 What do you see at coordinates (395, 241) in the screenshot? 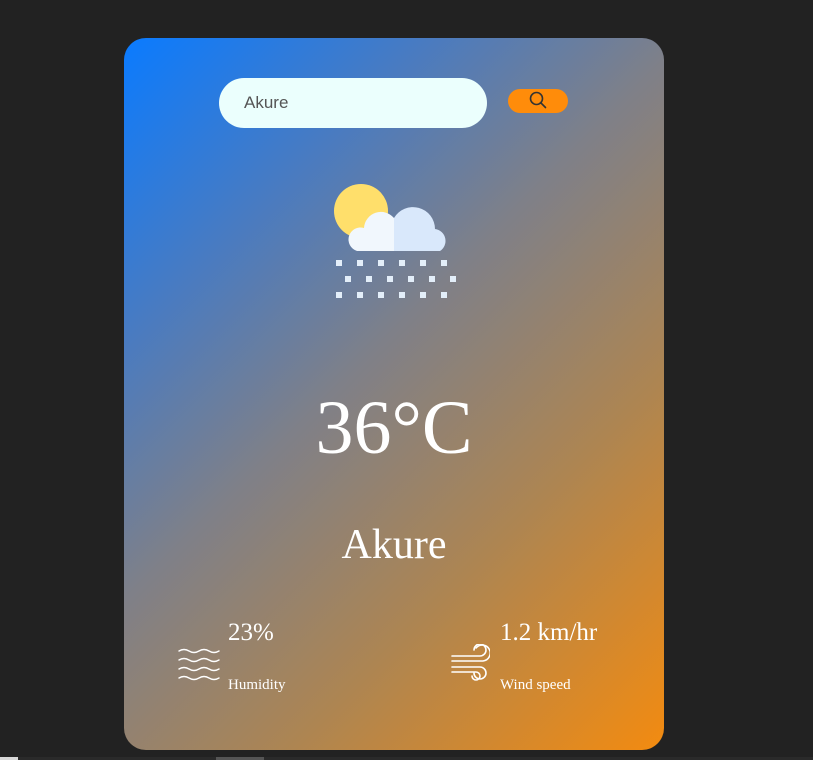
I see `sun-cloud-snow-icon` at bounding box center [395, 241].